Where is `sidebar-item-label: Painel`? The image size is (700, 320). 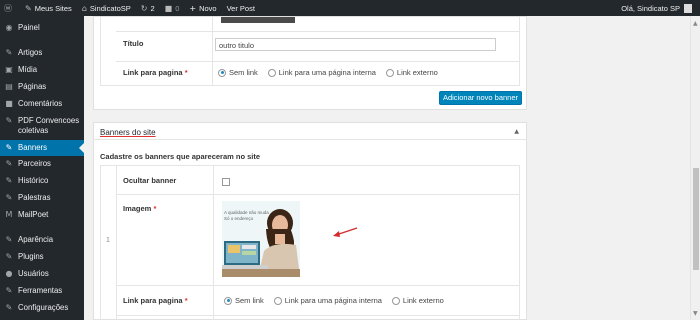 sidebar-item-label: Painel is located at coordinates (29, 27).